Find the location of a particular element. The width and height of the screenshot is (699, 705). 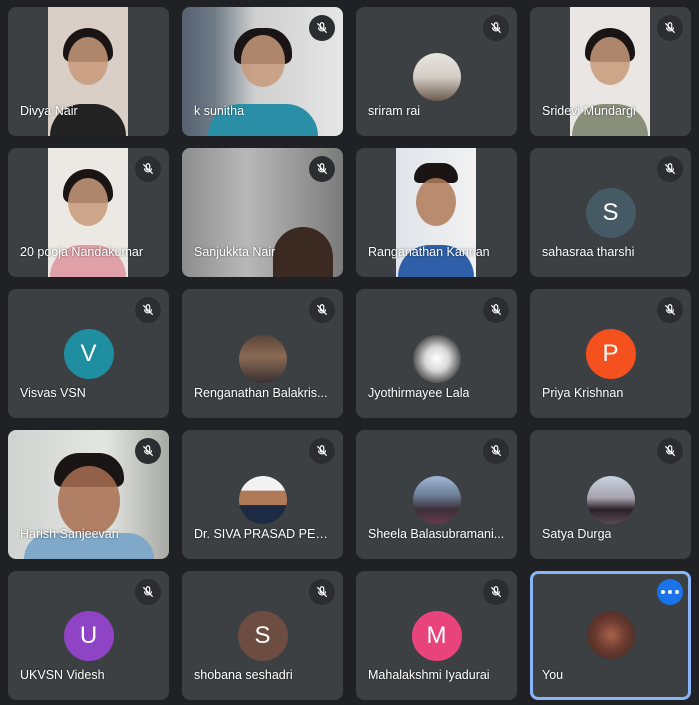

participant-name: Satya Durga is located at coordinates (577, 534).